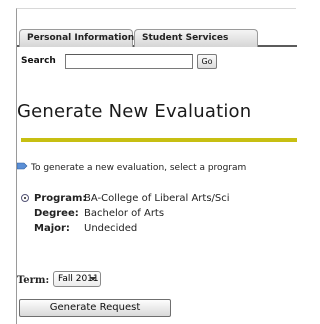  What do you see at coordinates (93, 279) in the screenshot?
I see `chevron-down-icon` at bounding box center [93, 279].